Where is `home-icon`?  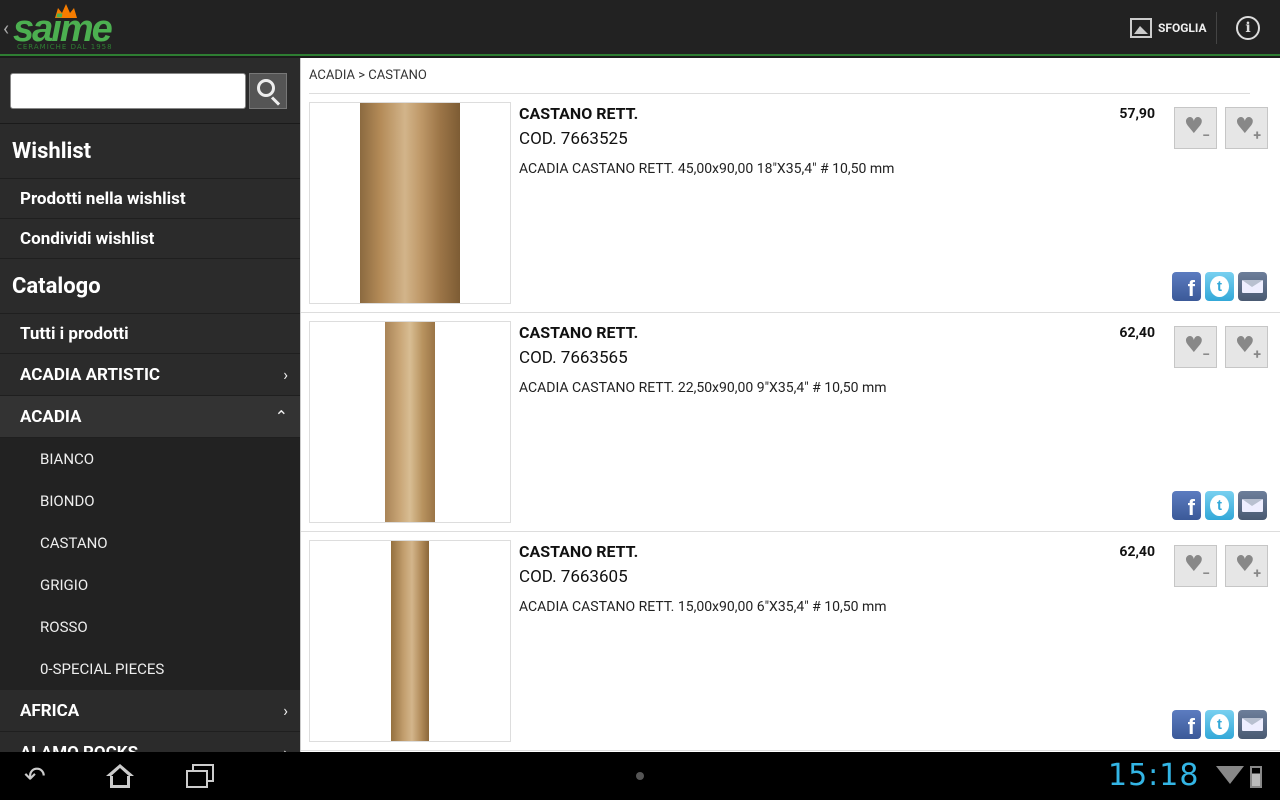 home-icon is located at coordinates (120, 776).